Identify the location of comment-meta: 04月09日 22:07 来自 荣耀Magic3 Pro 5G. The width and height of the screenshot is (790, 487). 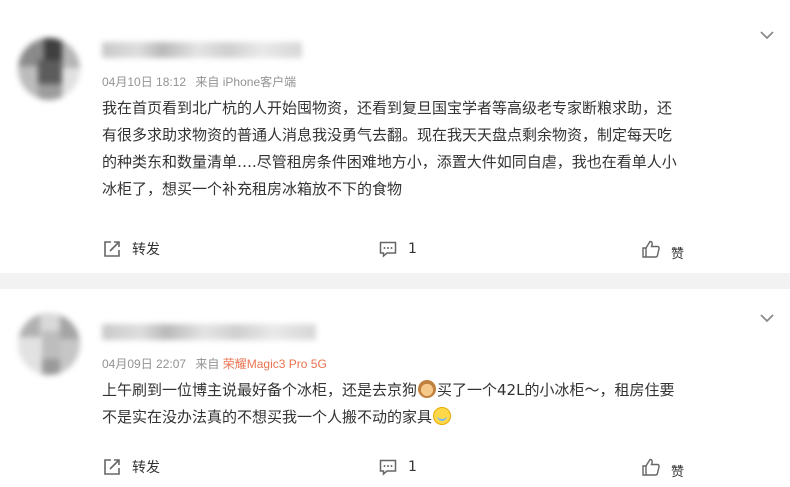
(214, 363).